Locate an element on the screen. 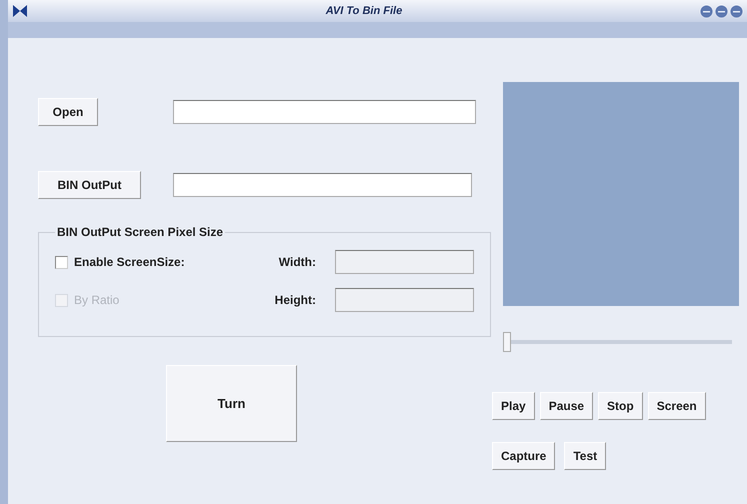  player-button: Pause is located at coordinates (567, 406).